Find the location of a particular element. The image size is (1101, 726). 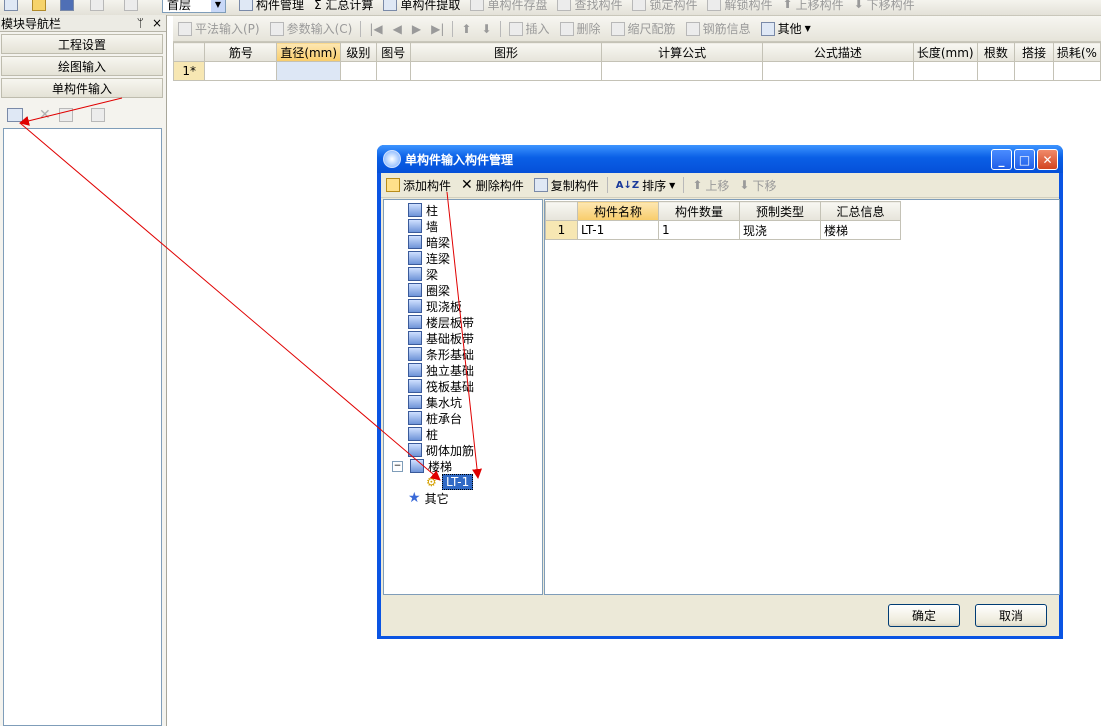

tree-item-lt1: ⚙ LT-1 is located at coordinates (450, 482).